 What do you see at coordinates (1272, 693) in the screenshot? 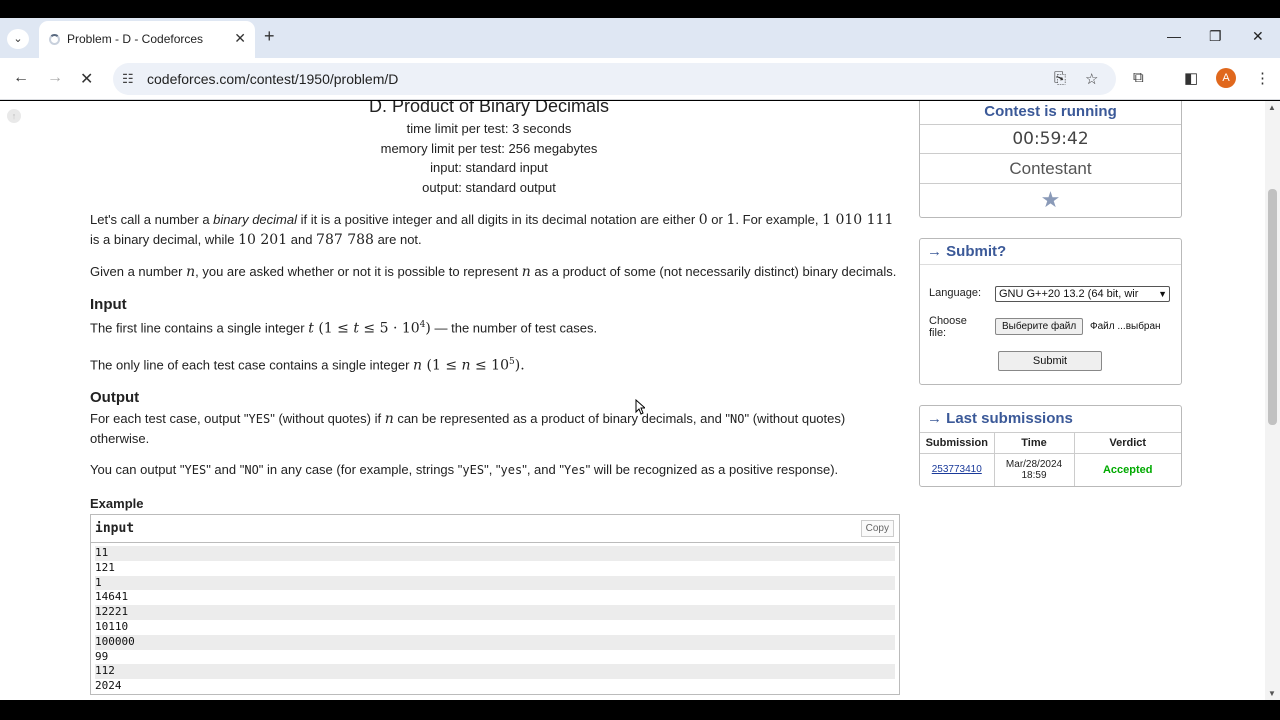
I see `scroll-down-arrow-icon: ▼` at bounding box center [1272, 693].